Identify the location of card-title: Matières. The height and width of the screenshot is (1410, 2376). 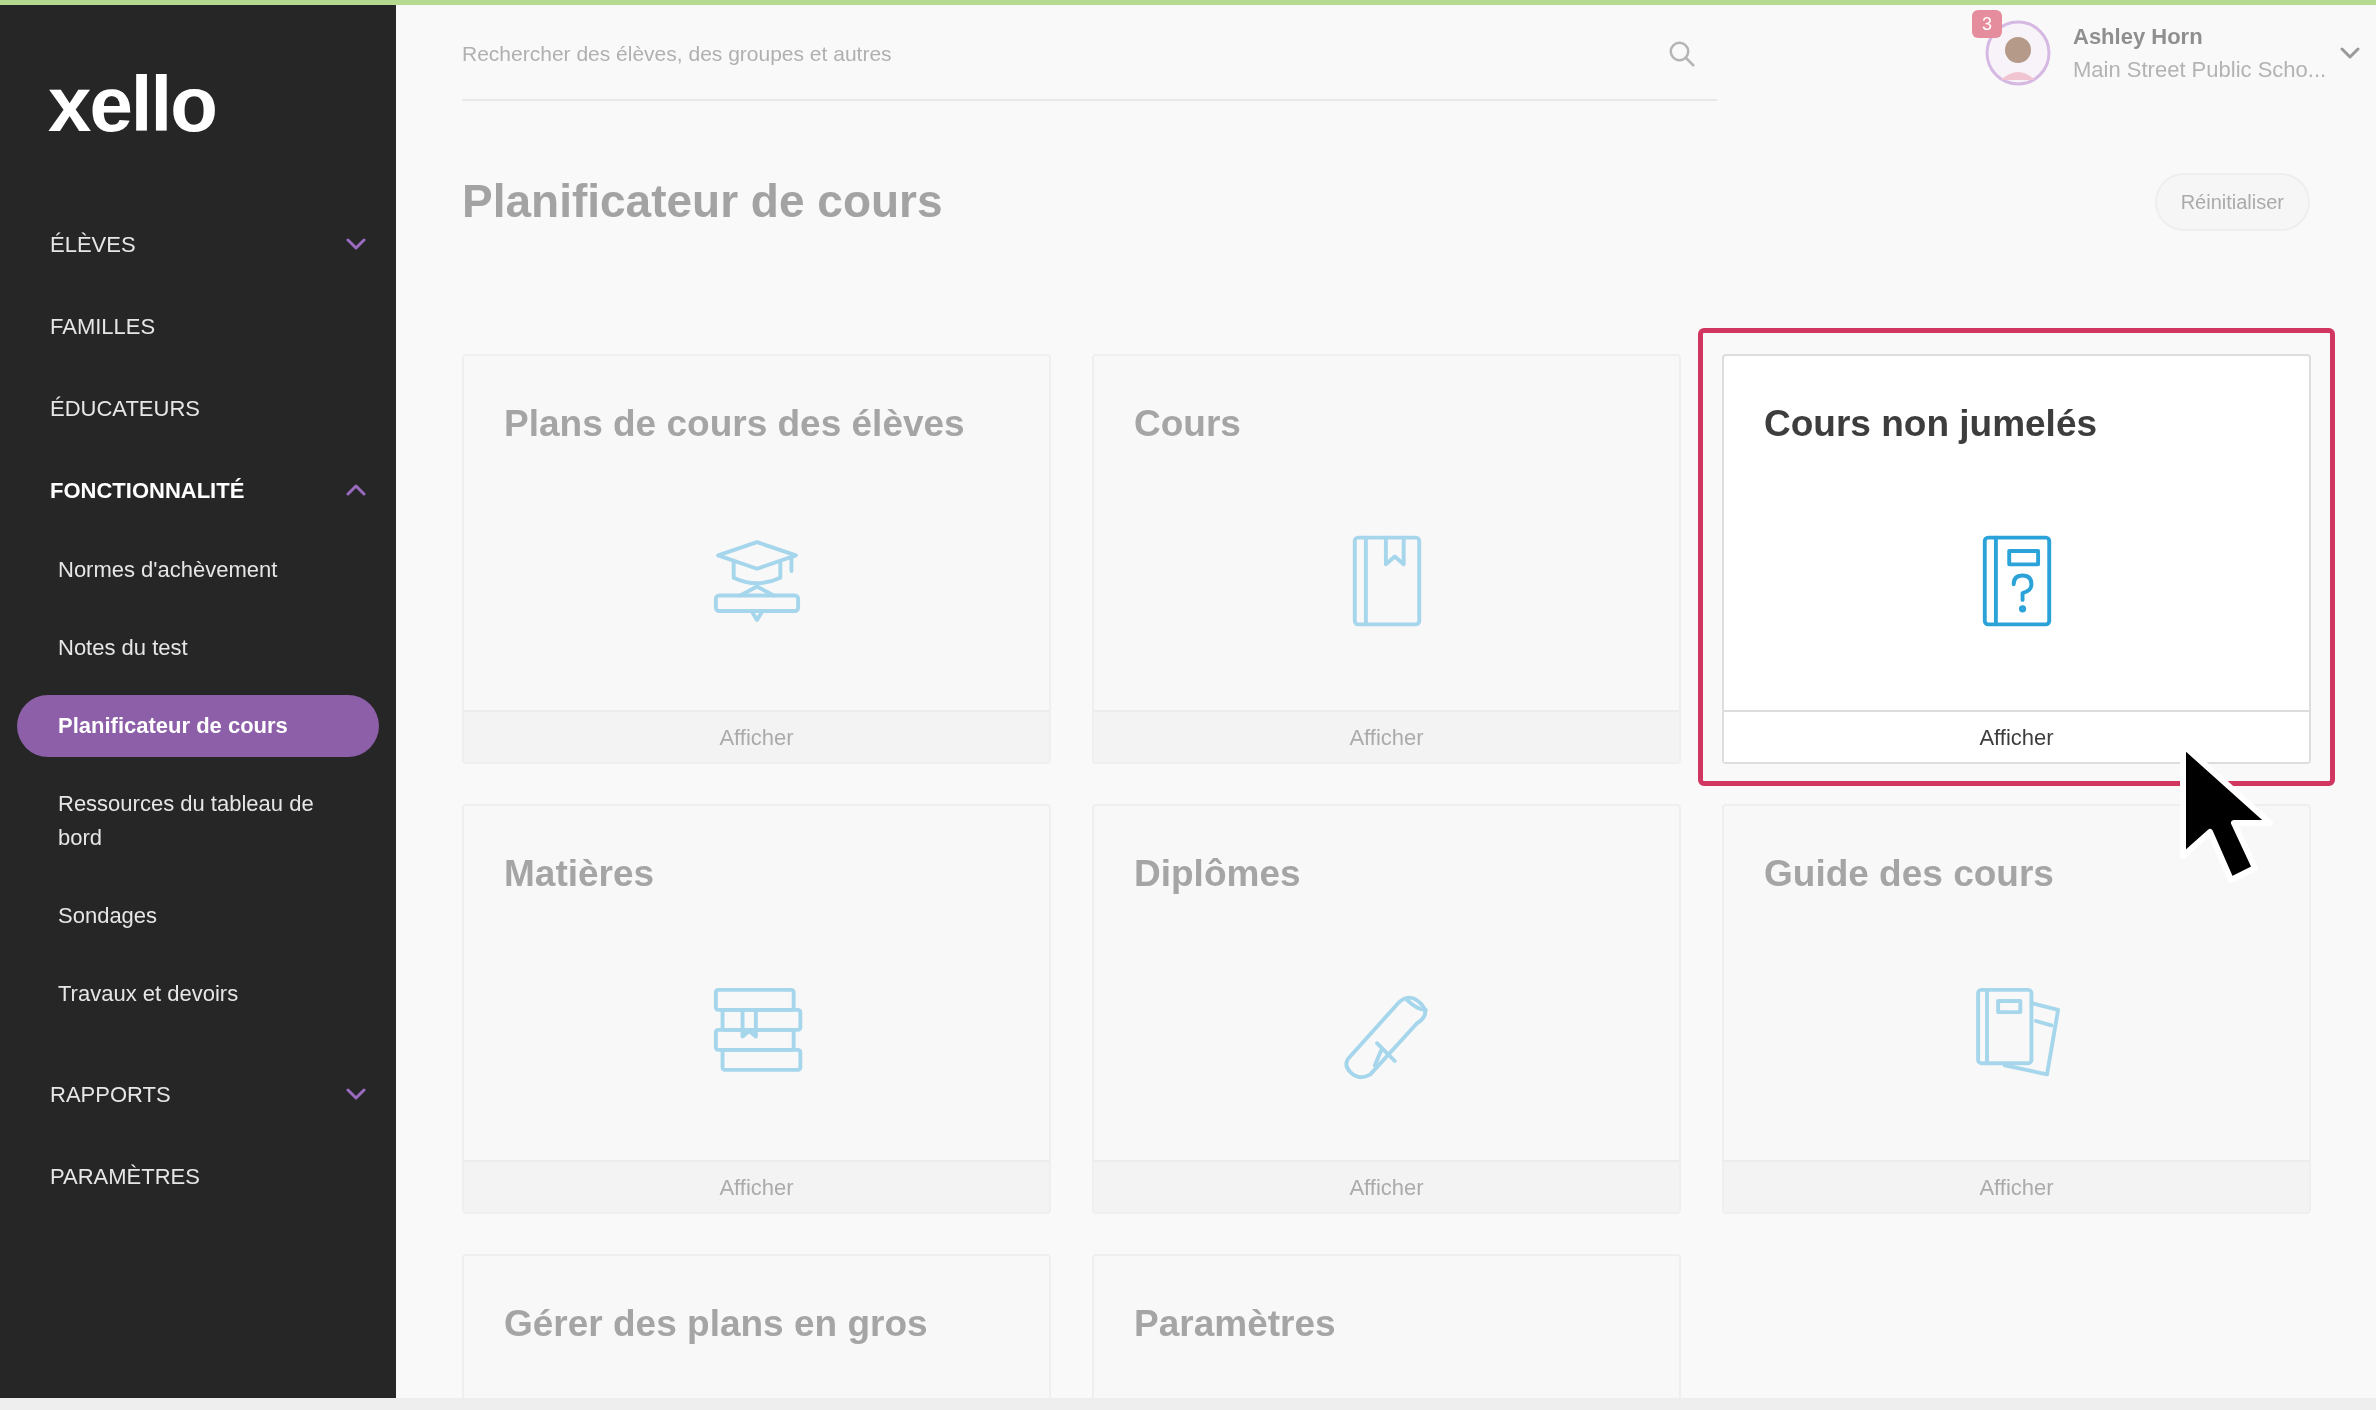
(579, 874).